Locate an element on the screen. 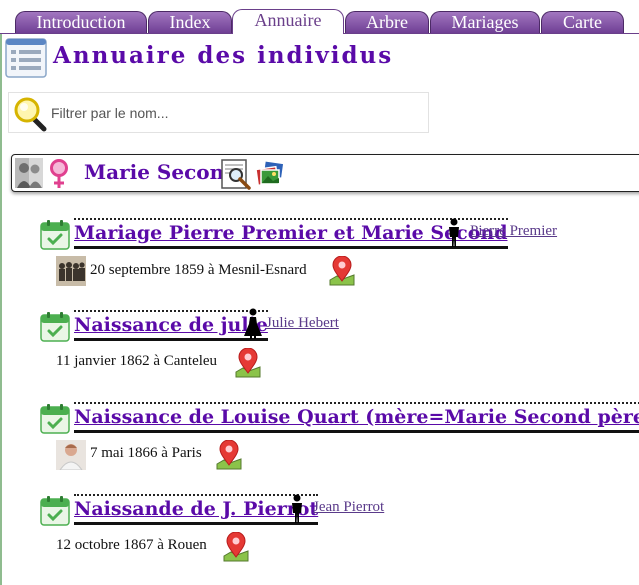 This screenshot has height=585, width=639. related-person-link: Julie Hebert is located at coordinates (302, 323).